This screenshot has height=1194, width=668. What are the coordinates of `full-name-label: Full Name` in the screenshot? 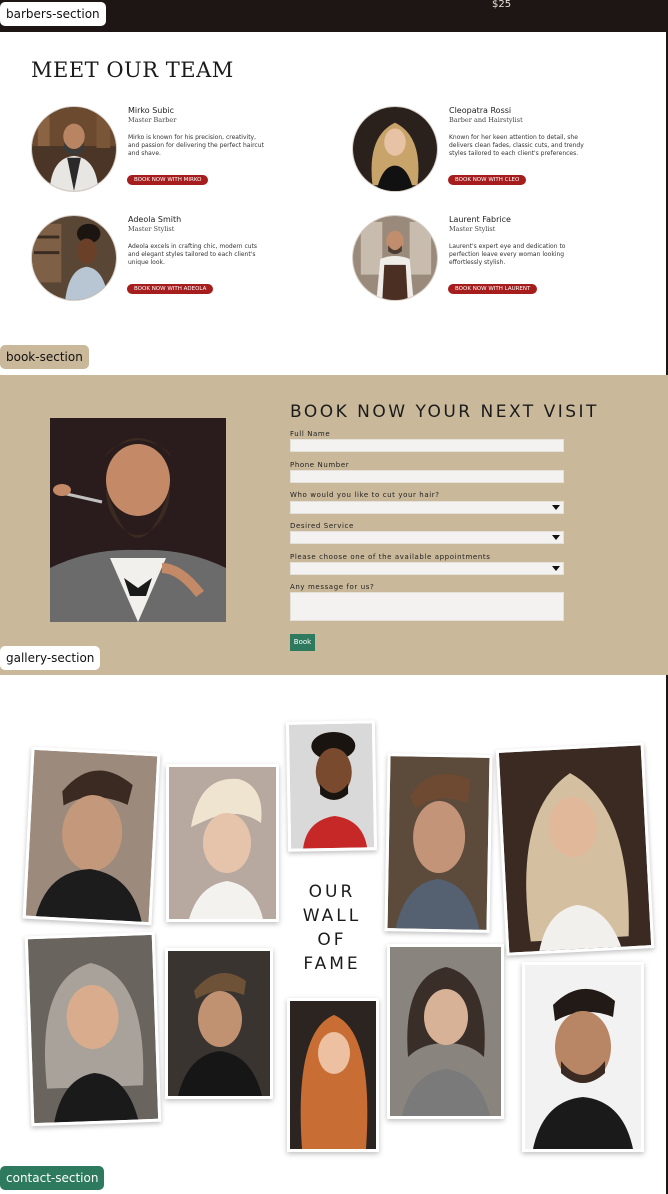 It's located at (310, 434).